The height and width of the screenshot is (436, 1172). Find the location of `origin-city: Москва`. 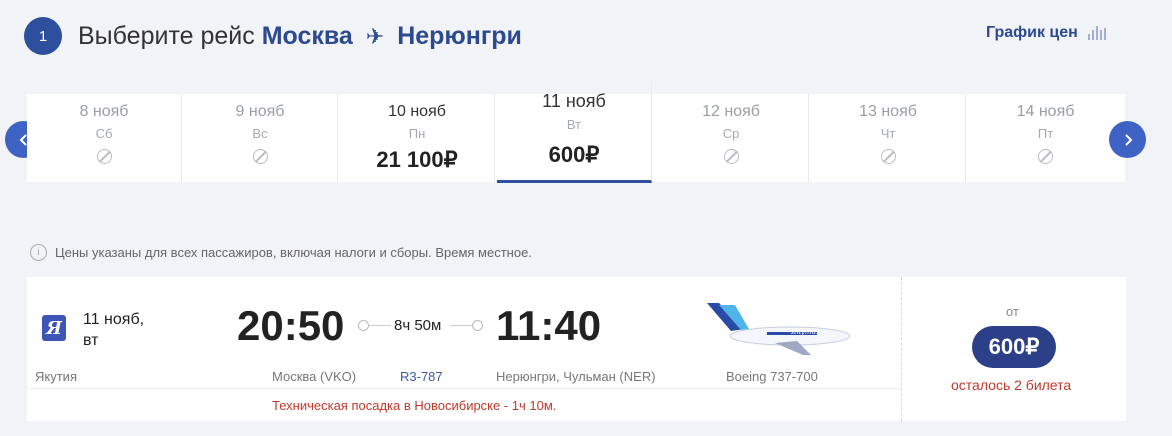

origin-city: Москва is located at coordinates (307, 36).